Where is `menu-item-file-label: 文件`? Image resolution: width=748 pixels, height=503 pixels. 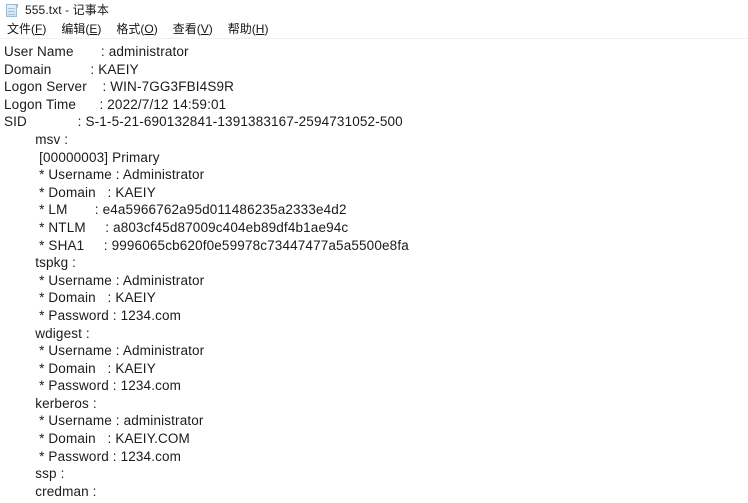
menu-item-file-label: 文件 is located at coordinates (19, 29).